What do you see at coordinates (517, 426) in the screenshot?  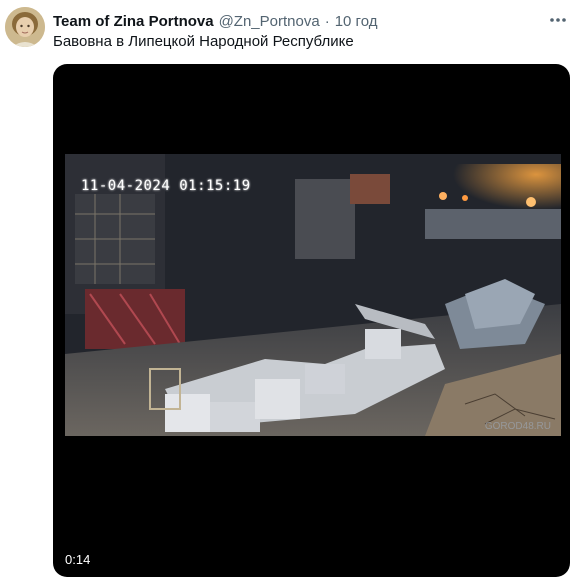 I see `video-watermark: GOROD48.RU` at bounding box center [517, 426].